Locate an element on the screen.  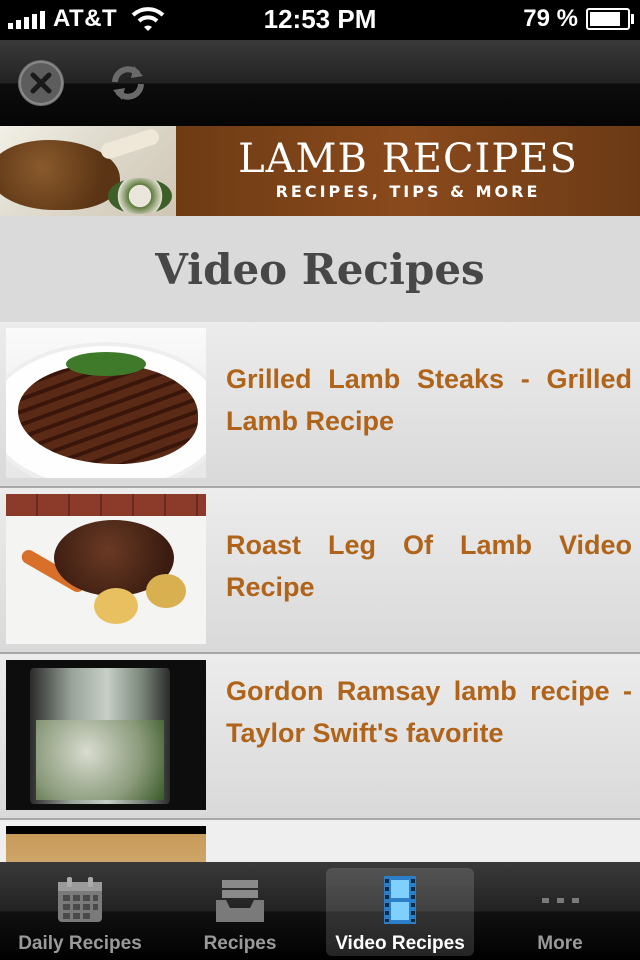
tab-label: Video Recipes is located at coordinates (400, 943).